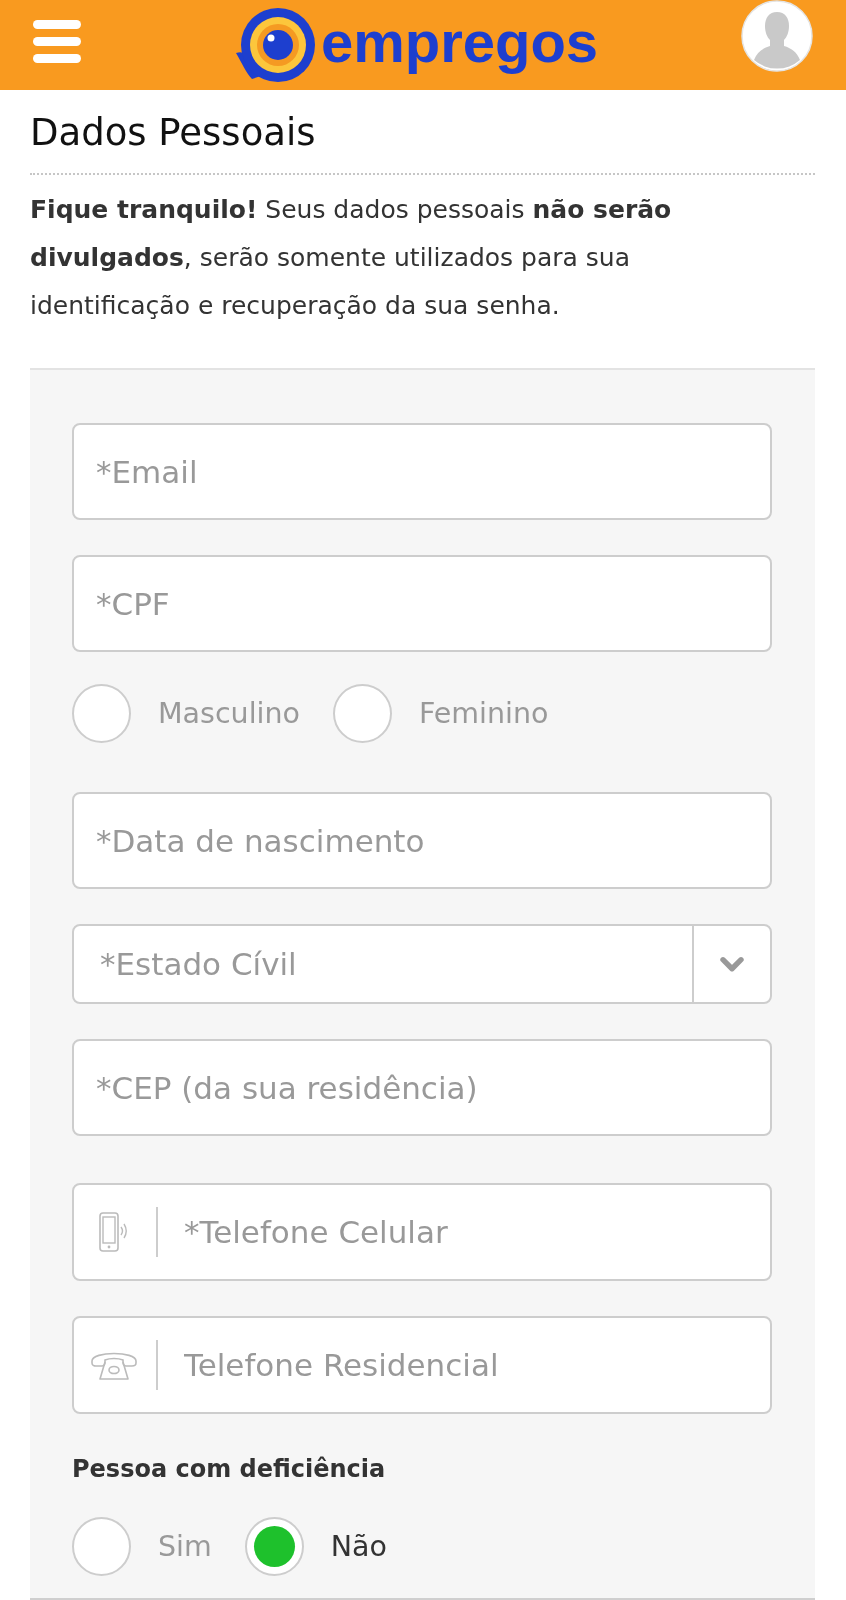  I want to click on text-field: *Data de nascimento, so click(422, 840).